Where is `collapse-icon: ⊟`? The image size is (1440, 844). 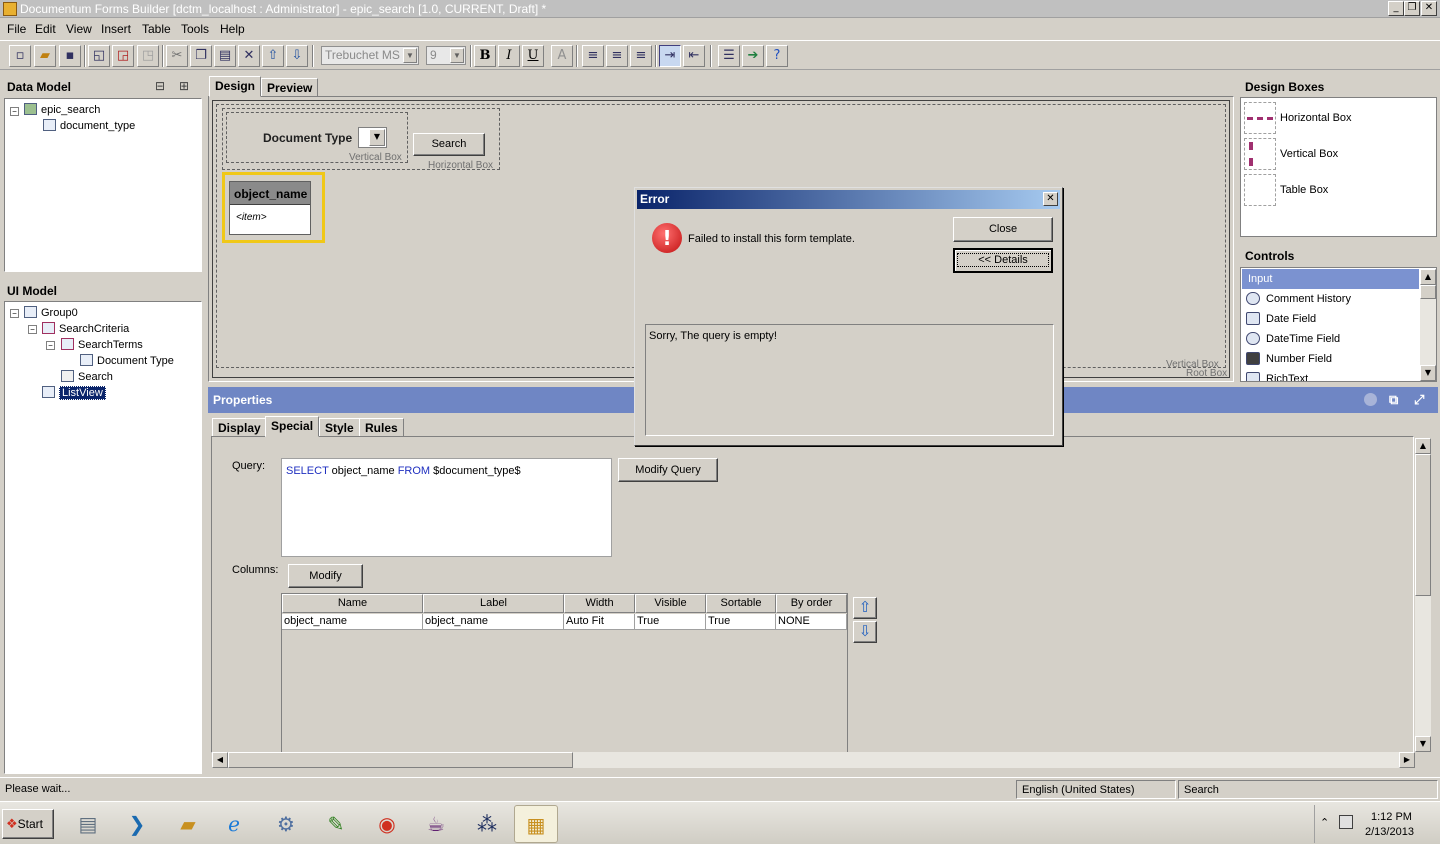 collapse-icon: ⊟ is located at coordinates (160, 86).